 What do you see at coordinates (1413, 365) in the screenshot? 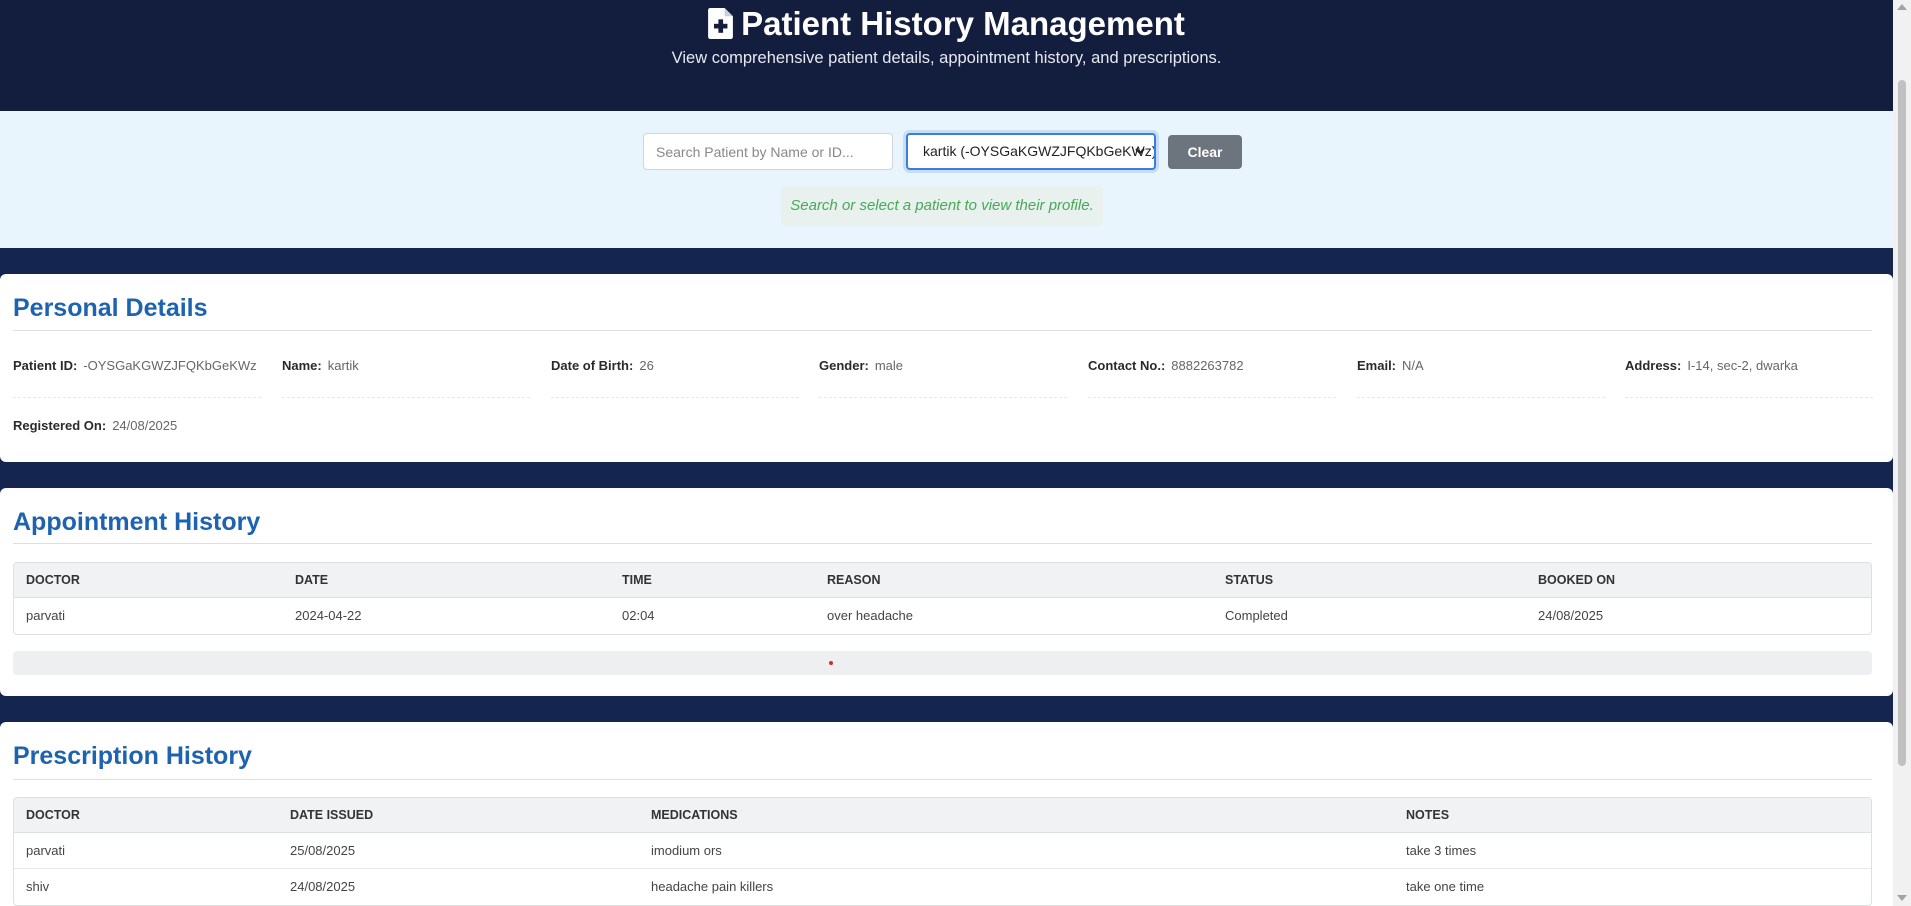
I see `field-value: N/A` at bounding box center [1413, 365].